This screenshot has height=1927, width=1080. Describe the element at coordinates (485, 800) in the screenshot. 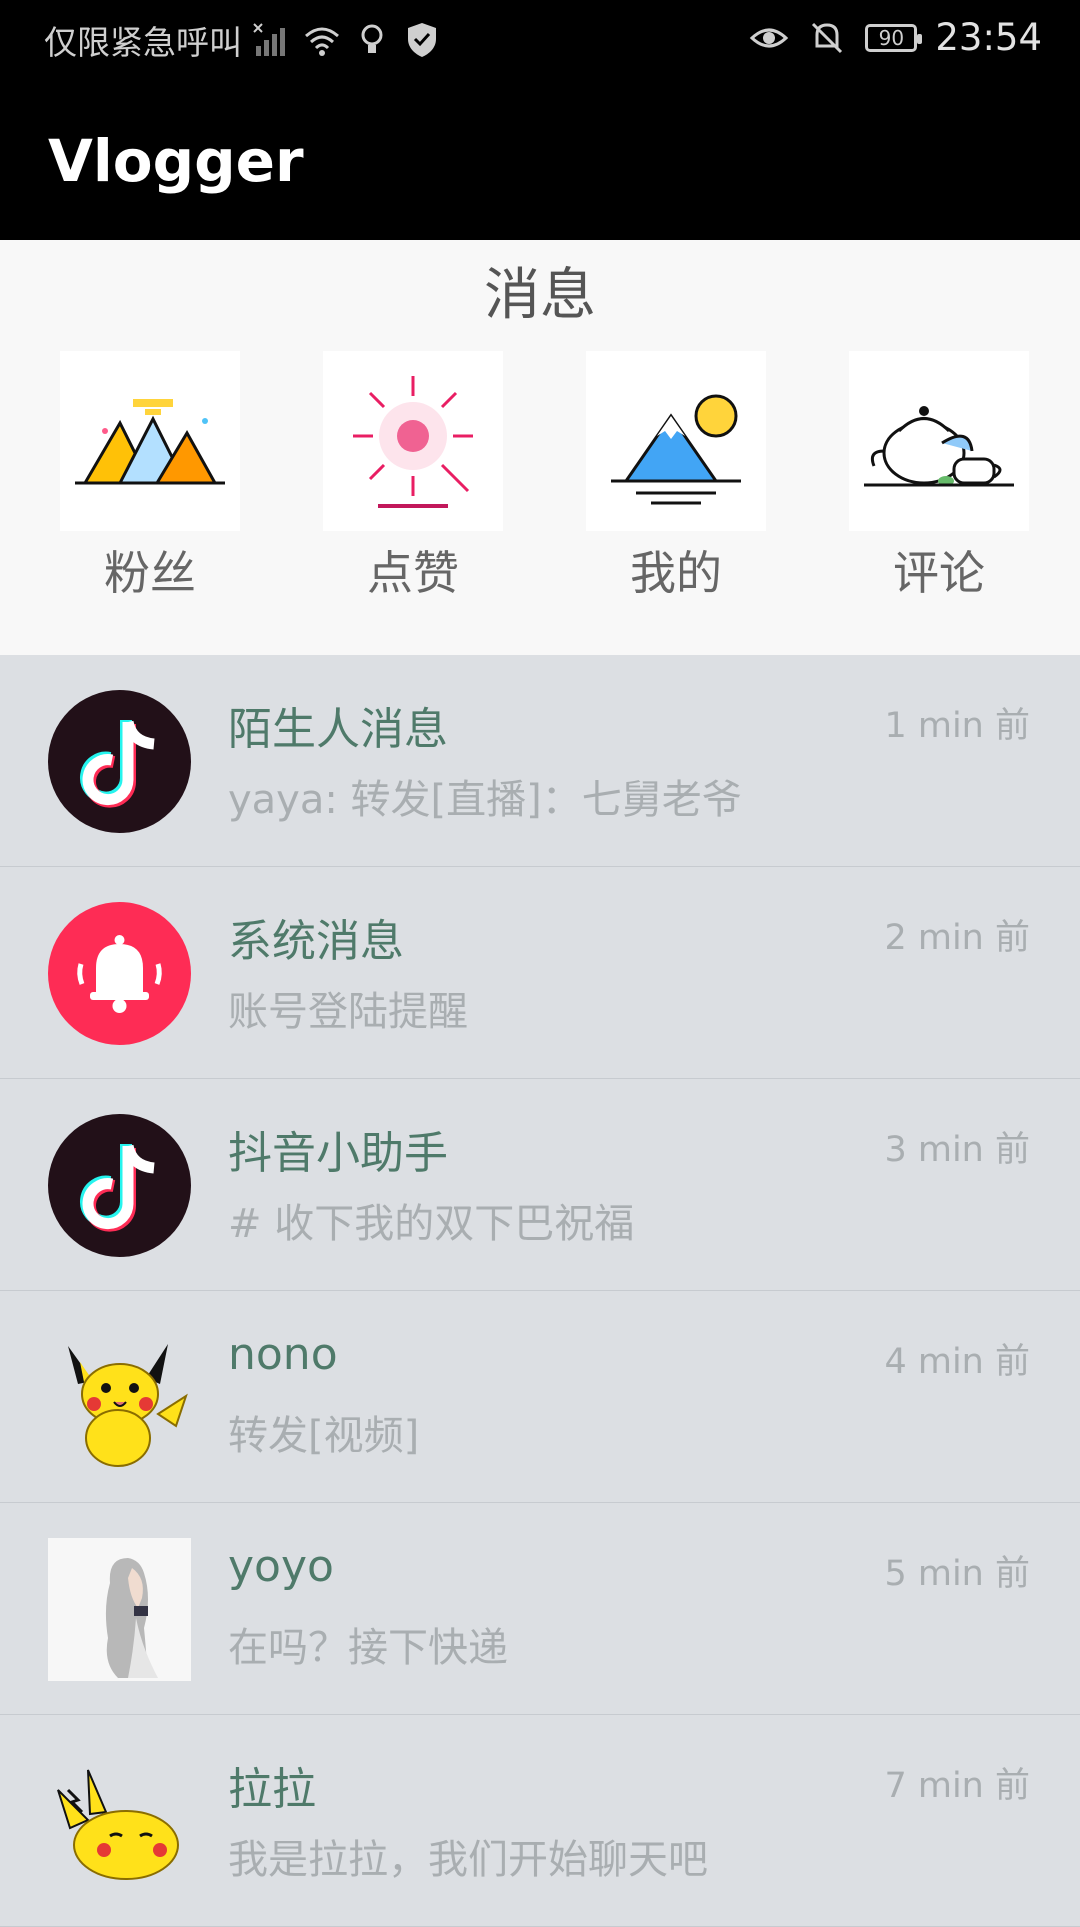

I see `message-preview: yaya: 转发[直播]：七舅老爷` at that location.